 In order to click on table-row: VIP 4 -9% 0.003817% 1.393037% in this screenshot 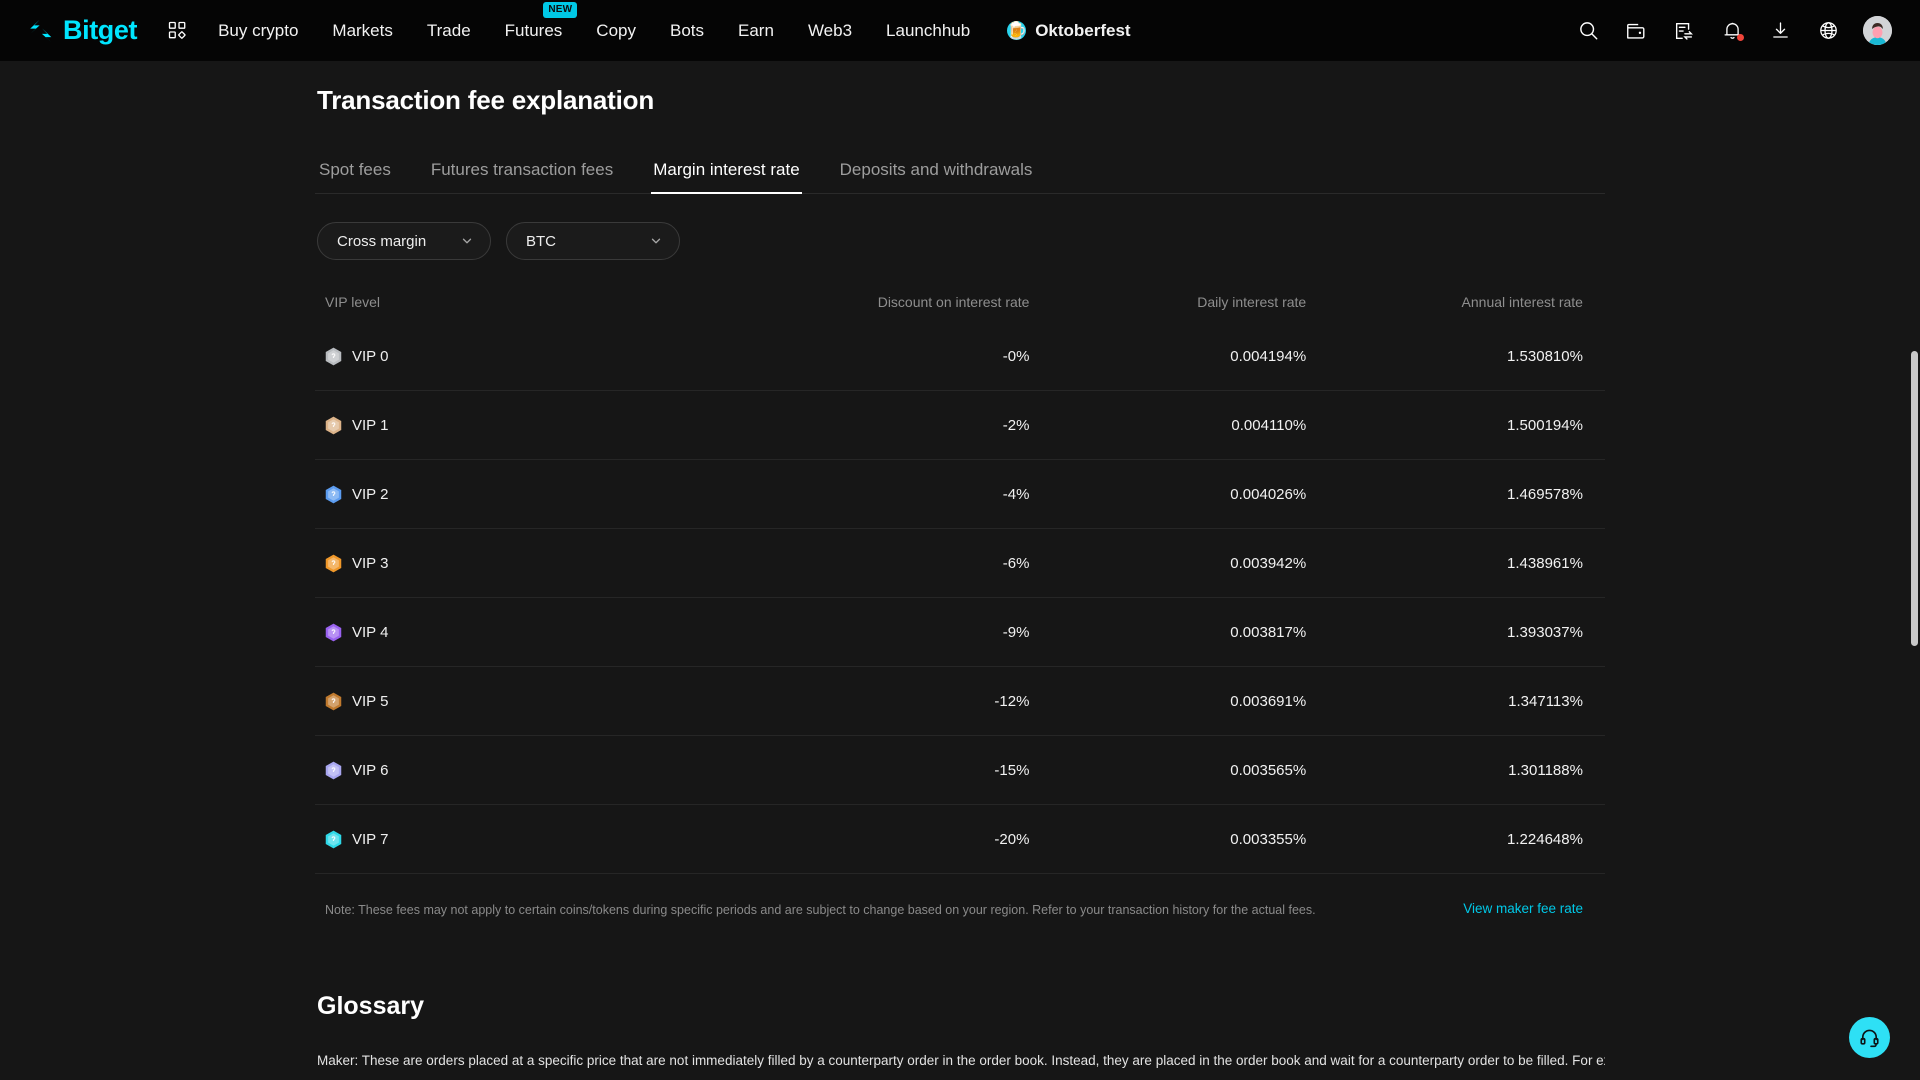, I will do `click(960, 632)`.